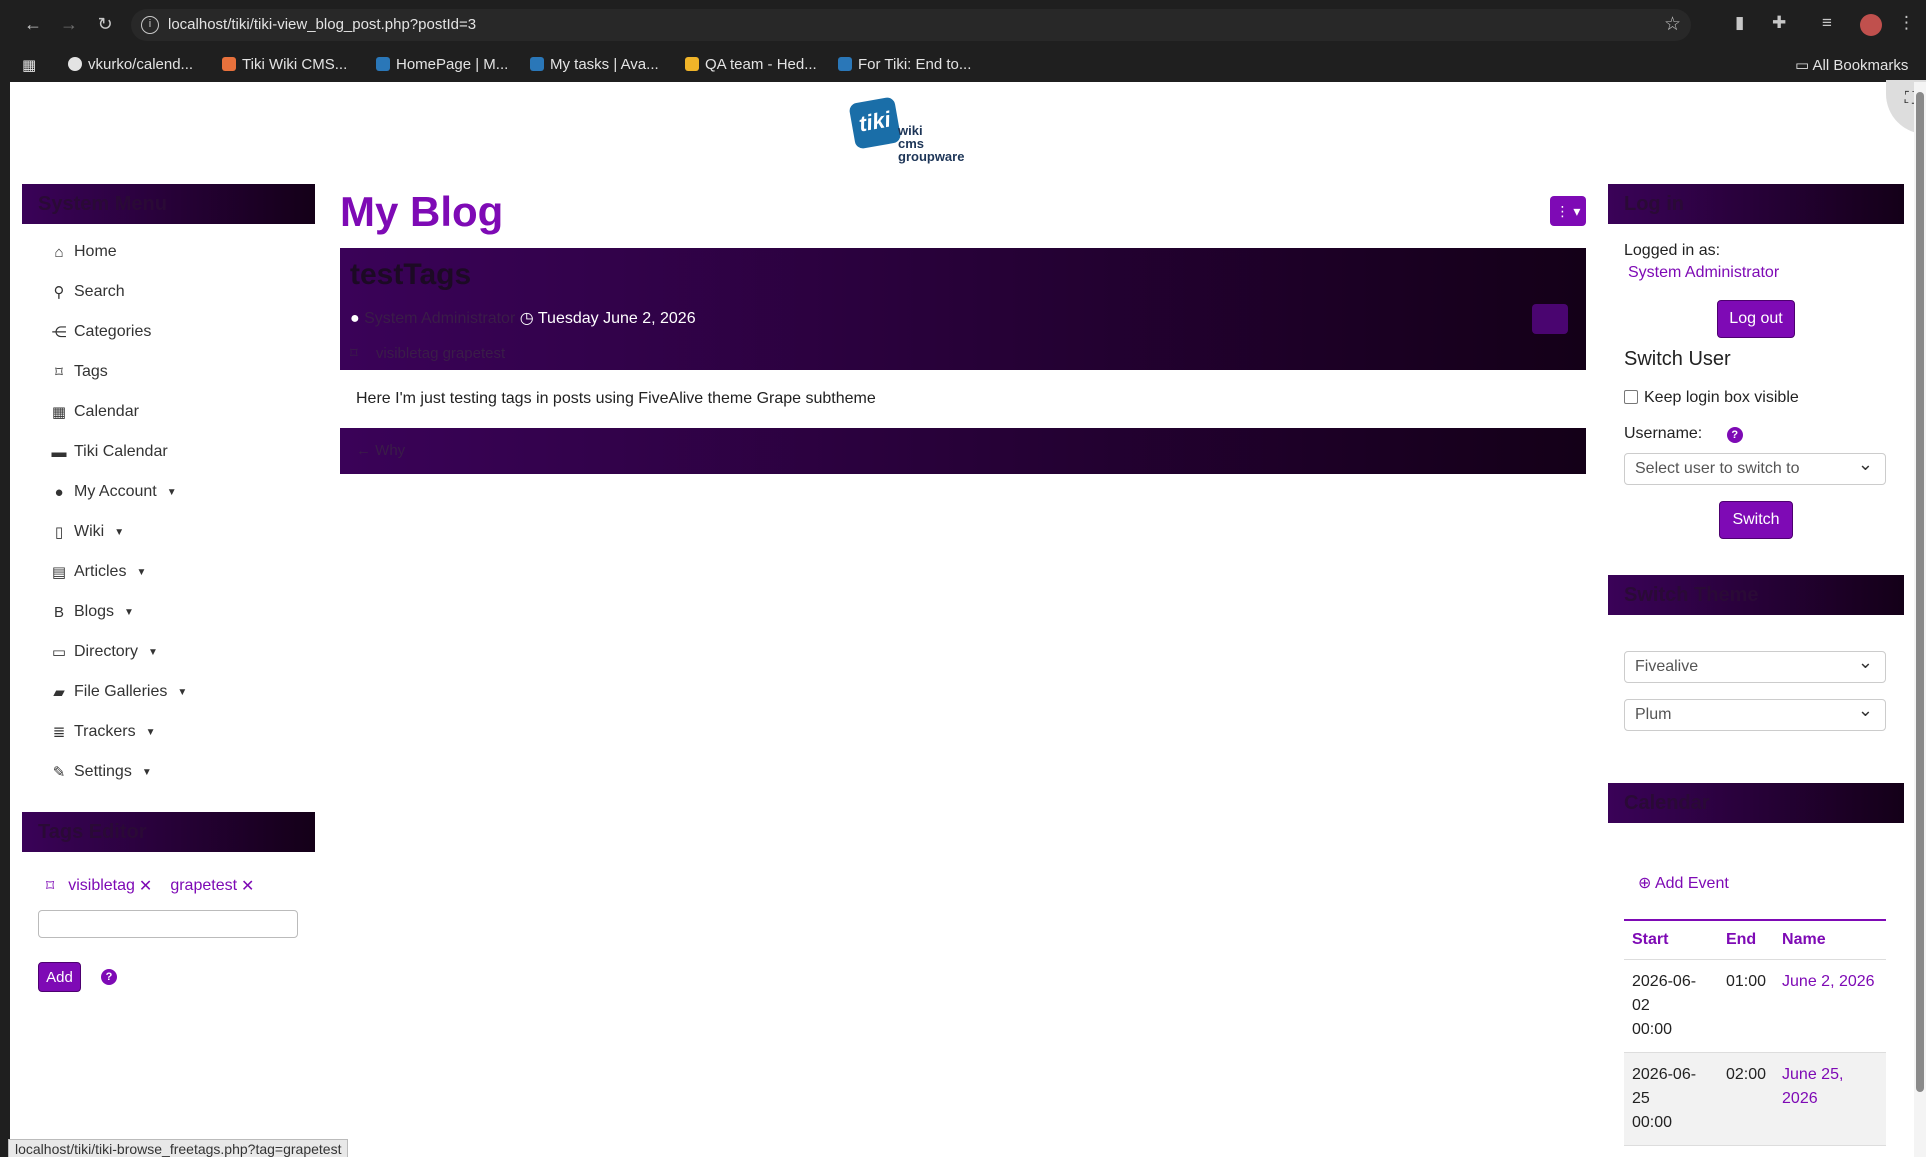 The image size is (1926, 1157). I want to click on all-bookmarks: ▭ All Bookmarks, so click(1851, 65).